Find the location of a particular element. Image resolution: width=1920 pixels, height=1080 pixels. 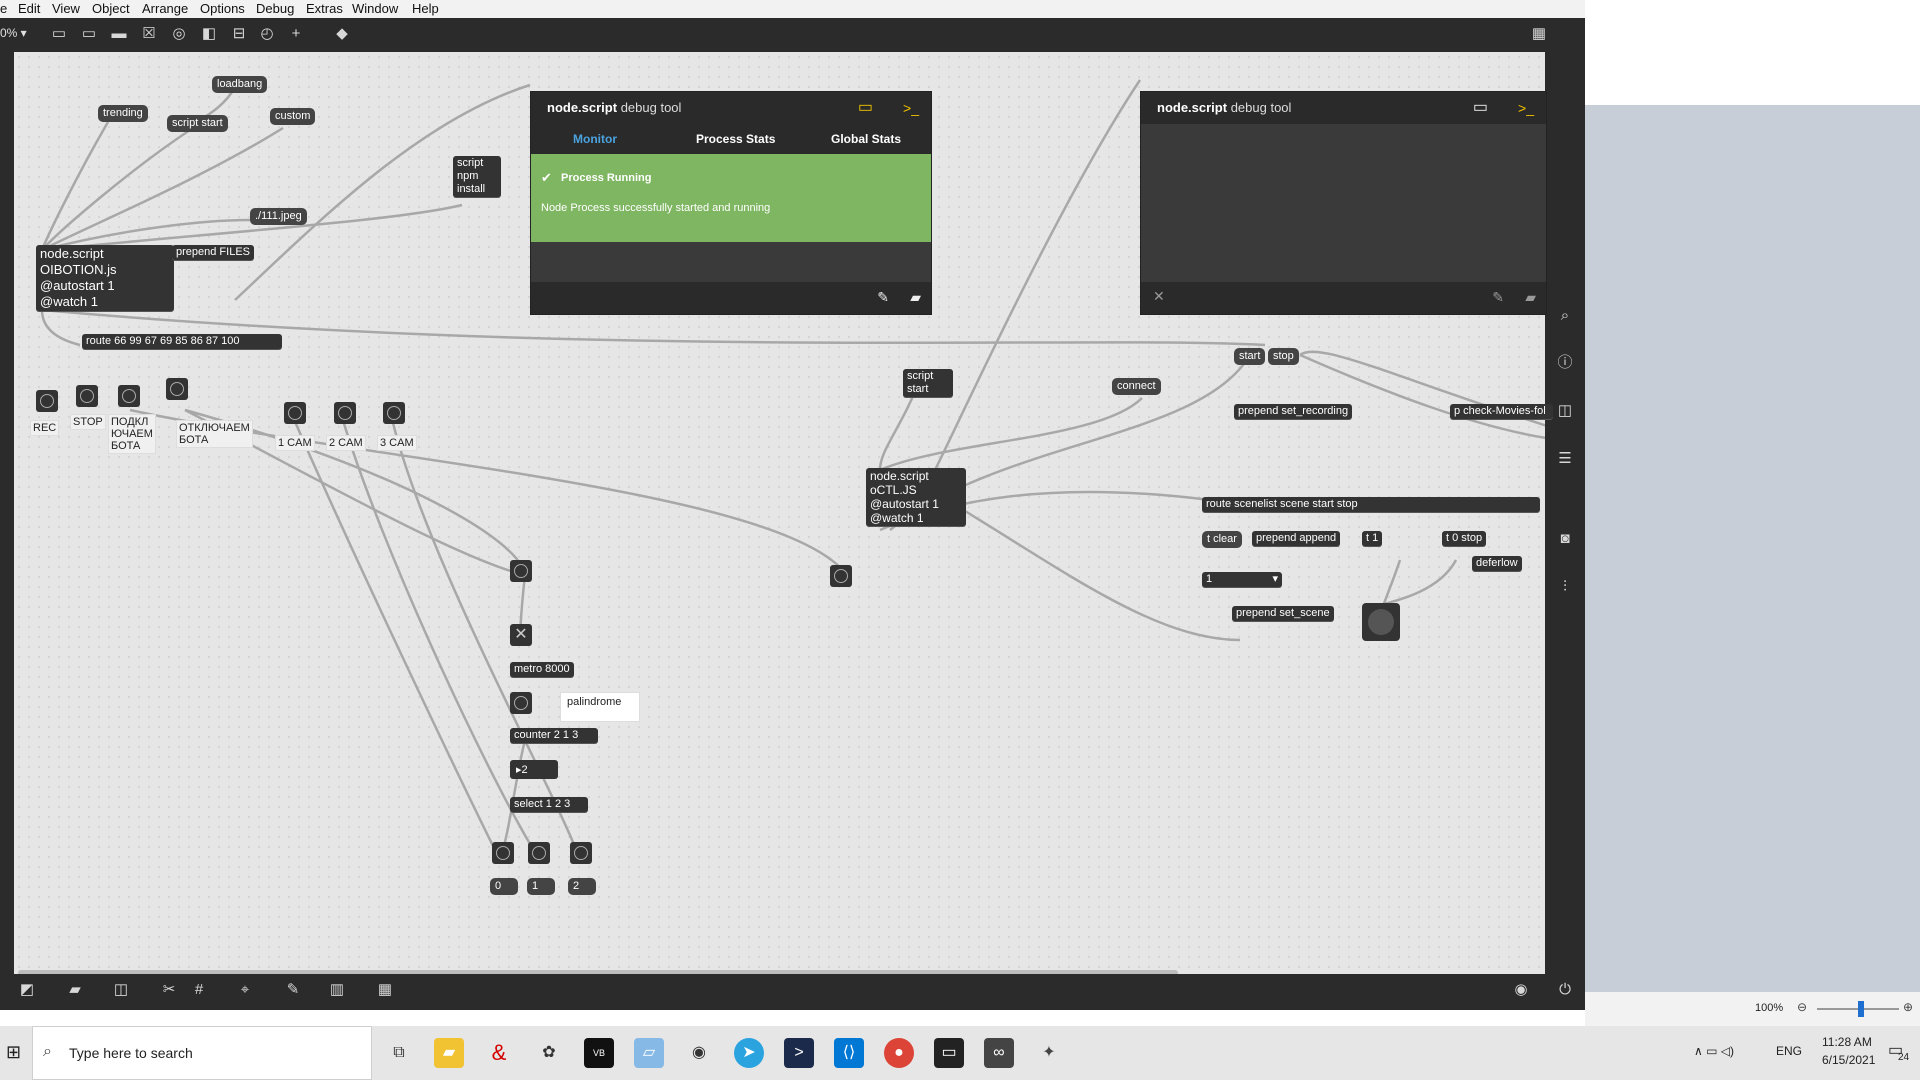

task-view-icon: ⧉ is located at coordinates (399, 1053).